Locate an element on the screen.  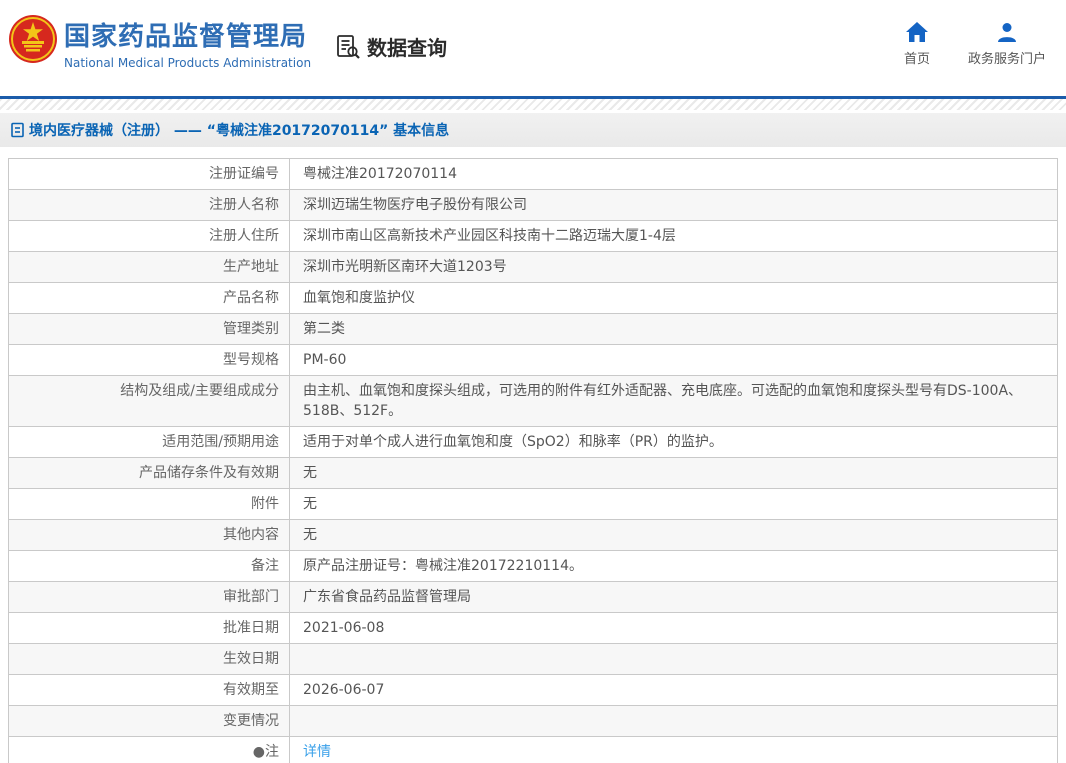
row-label: 型号规格 is located at coordinates (149, 360).